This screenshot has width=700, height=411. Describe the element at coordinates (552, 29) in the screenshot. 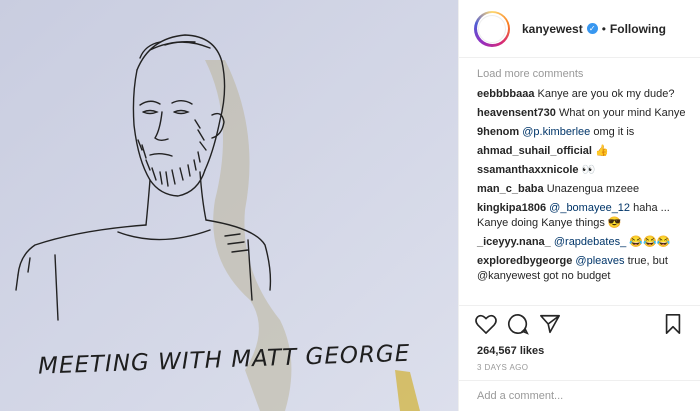

I see `username-link: kanyewest` at that location.